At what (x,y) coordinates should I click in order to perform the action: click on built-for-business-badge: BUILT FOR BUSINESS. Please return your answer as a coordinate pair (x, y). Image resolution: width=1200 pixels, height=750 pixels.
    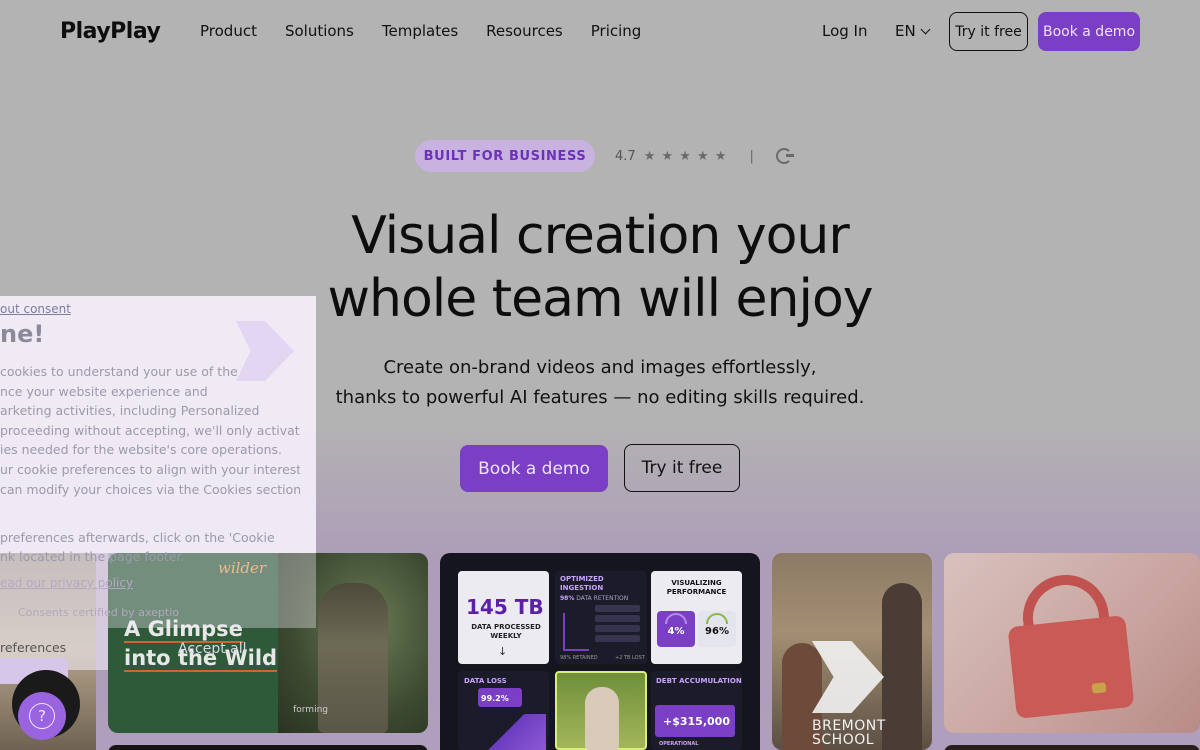
    Looking at the image, I should click on (505, 156).